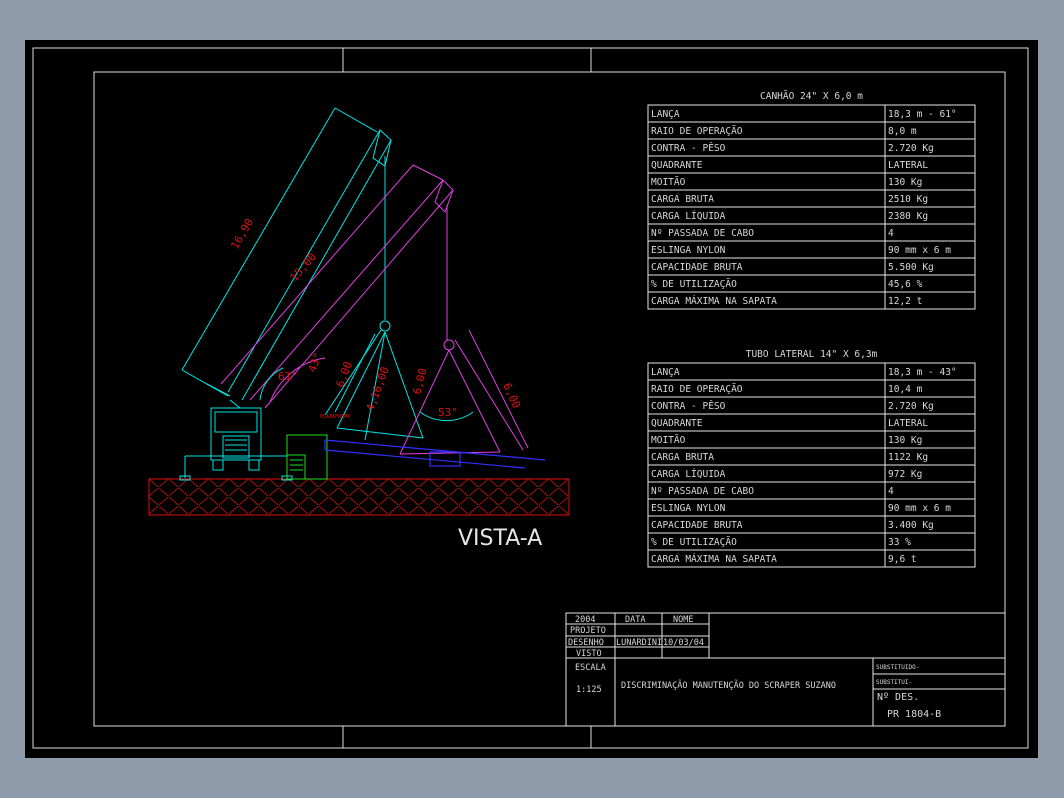 This screenshot has height=798, width=1064. What do you see at coordinates (905, 301) in the screenshot?
I see `table-cell-value: 12,2 t` at bounding box center [905, 301].